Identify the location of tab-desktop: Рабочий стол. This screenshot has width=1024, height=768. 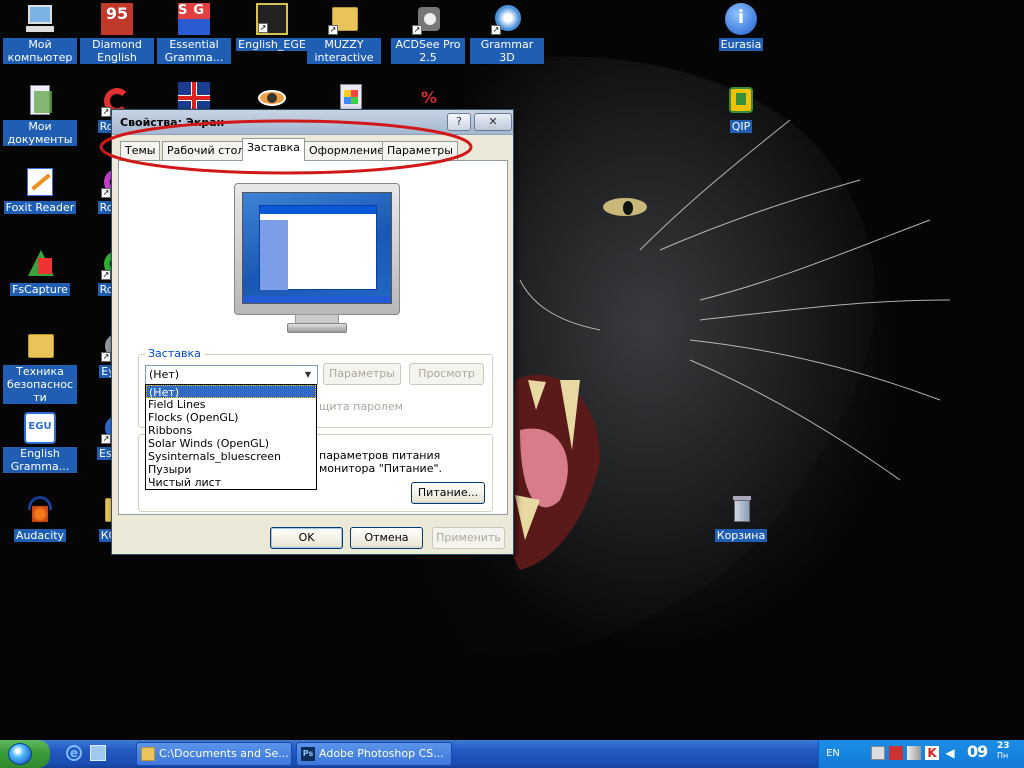
(206, 150).